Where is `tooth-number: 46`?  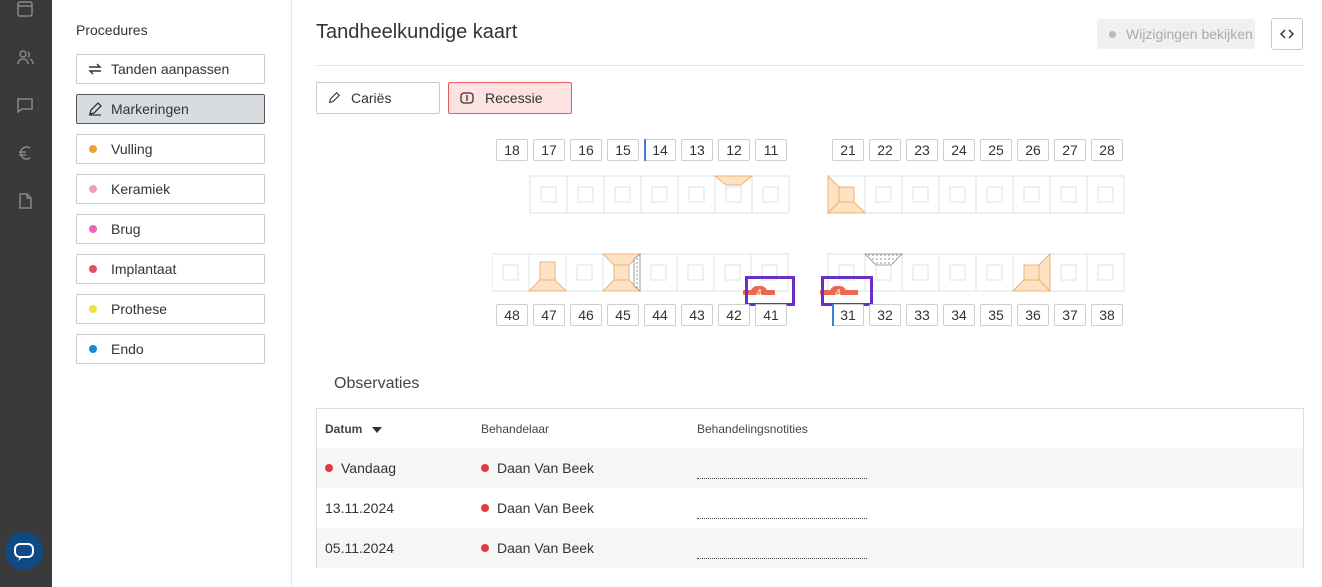 tooth-number: 46 is located at coordinates (586, 315).